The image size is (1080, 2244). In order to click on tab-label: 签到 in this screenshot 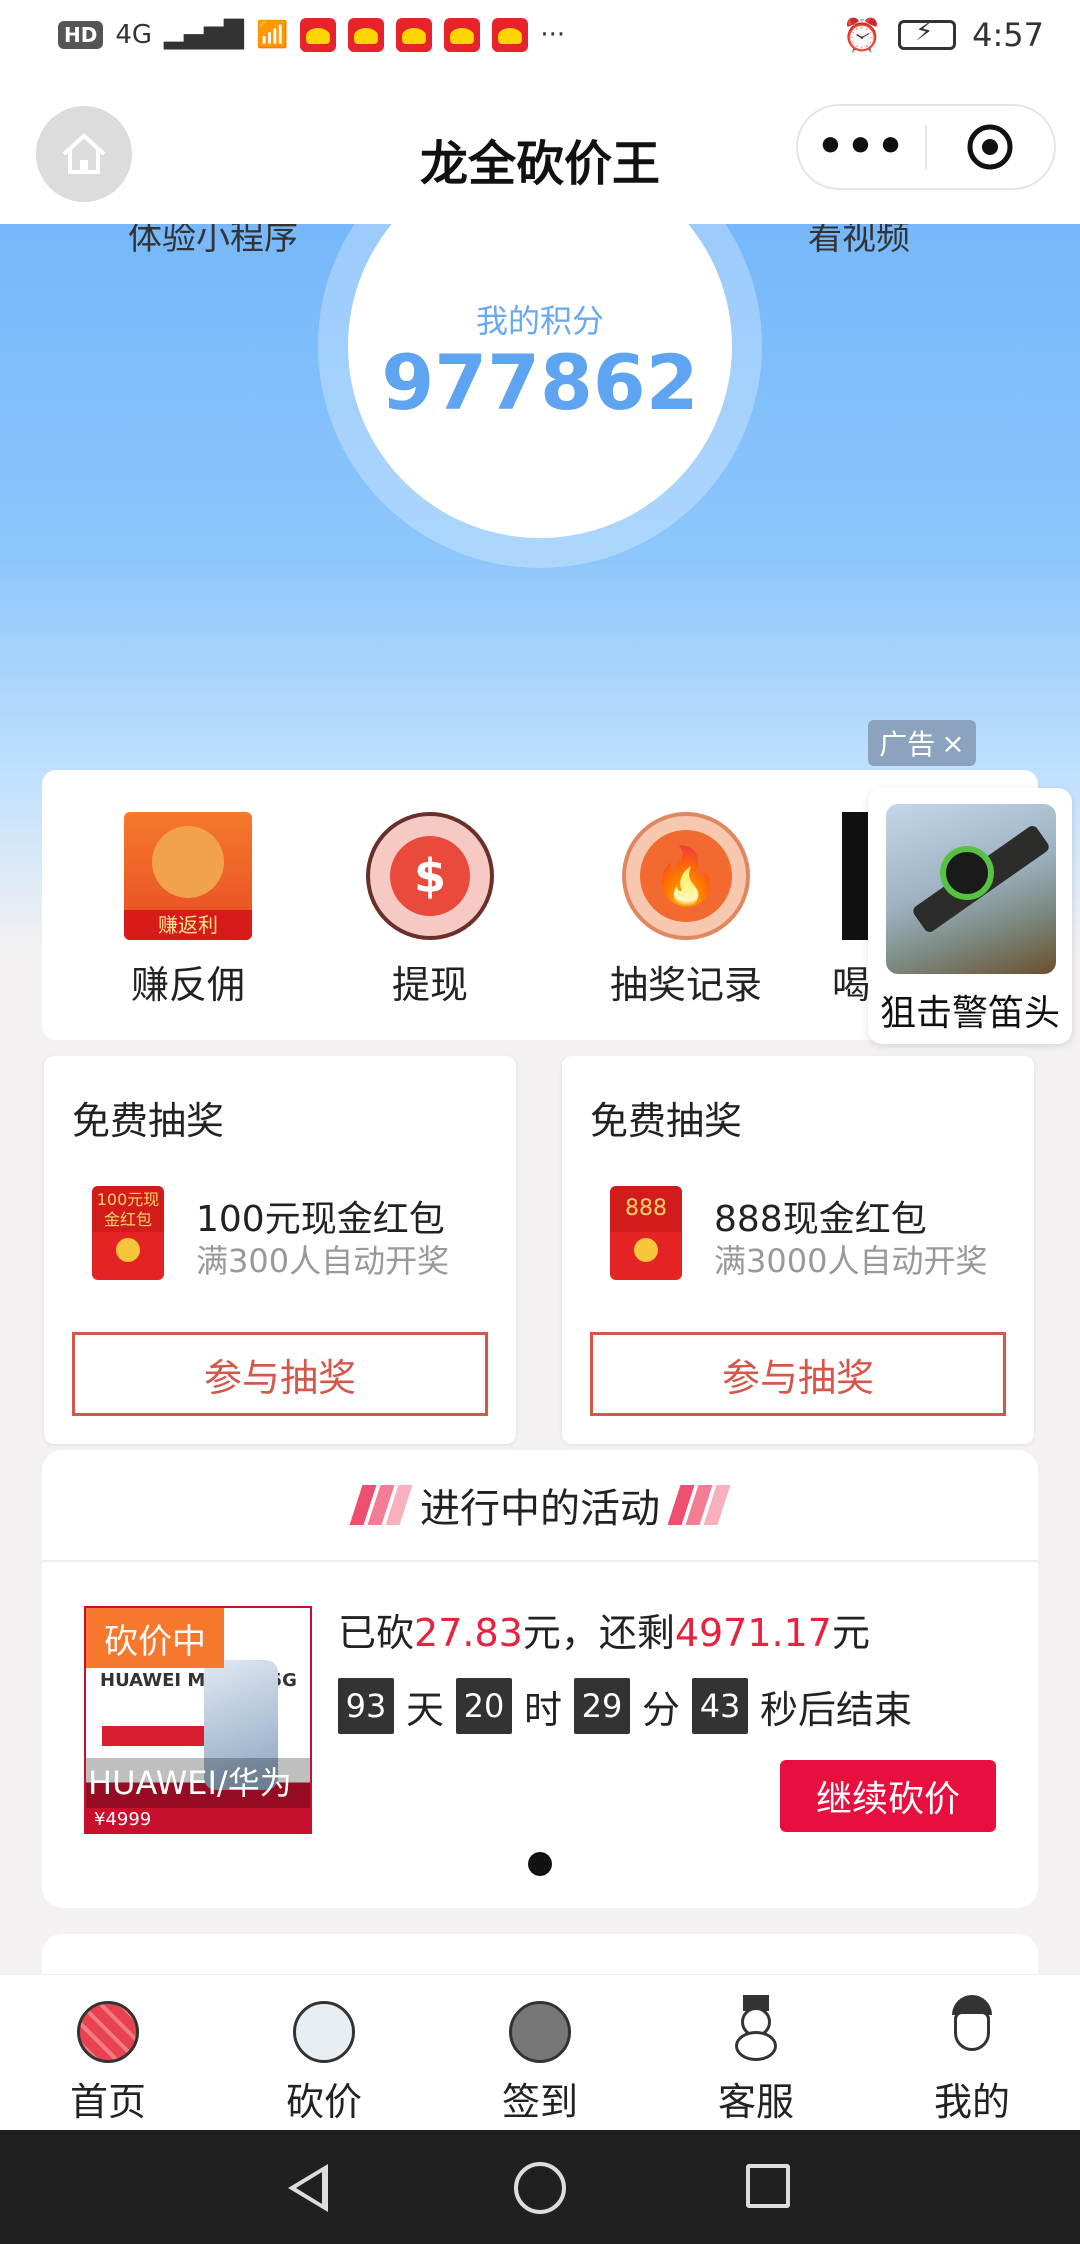, I will do `click(539, 2102)`.